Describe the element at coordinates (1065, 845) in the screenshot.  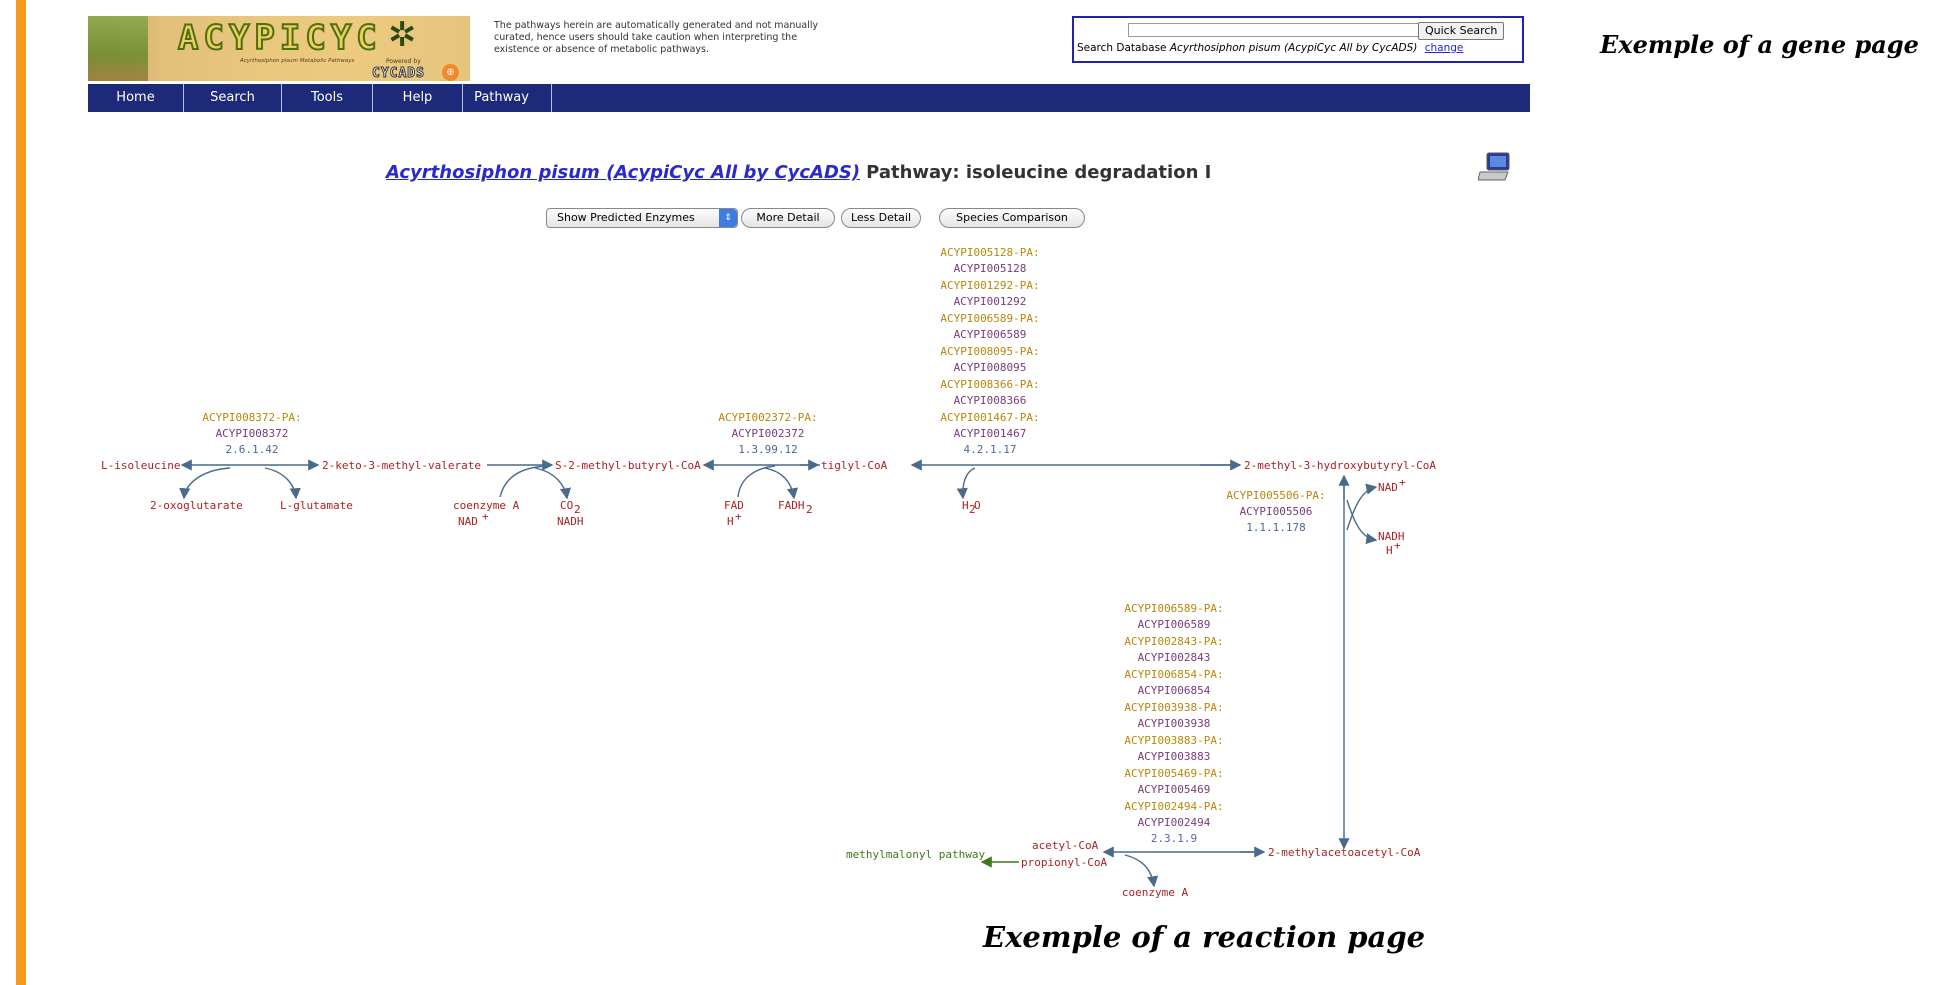
I see `compound-acetyl-coa: acetyl-CoA` at that location.